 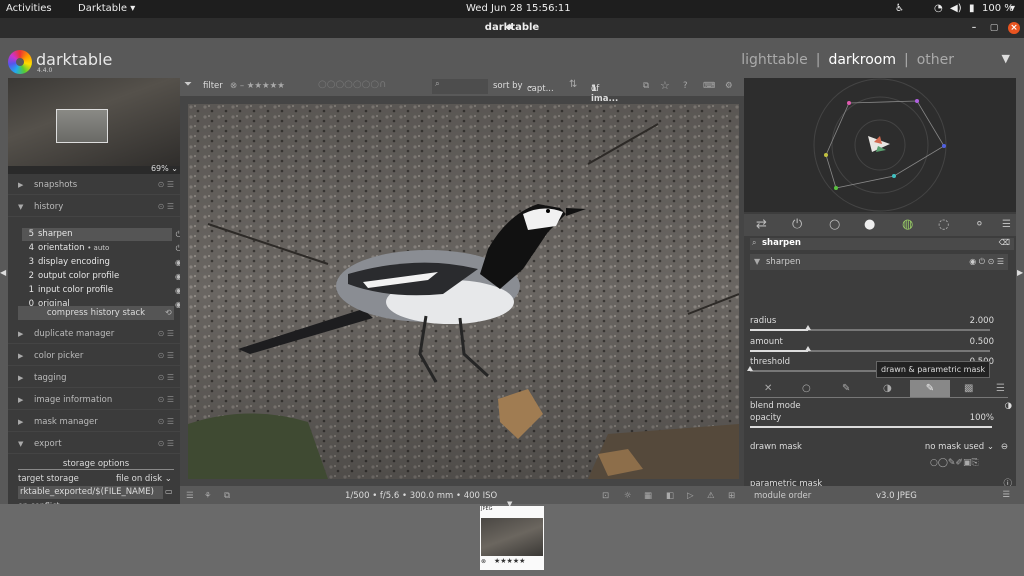 What do you see at coordinates (711, 496) in the screenshot?
I see `gamut-check-icon: ⚠` at bounding box center [711, 496].